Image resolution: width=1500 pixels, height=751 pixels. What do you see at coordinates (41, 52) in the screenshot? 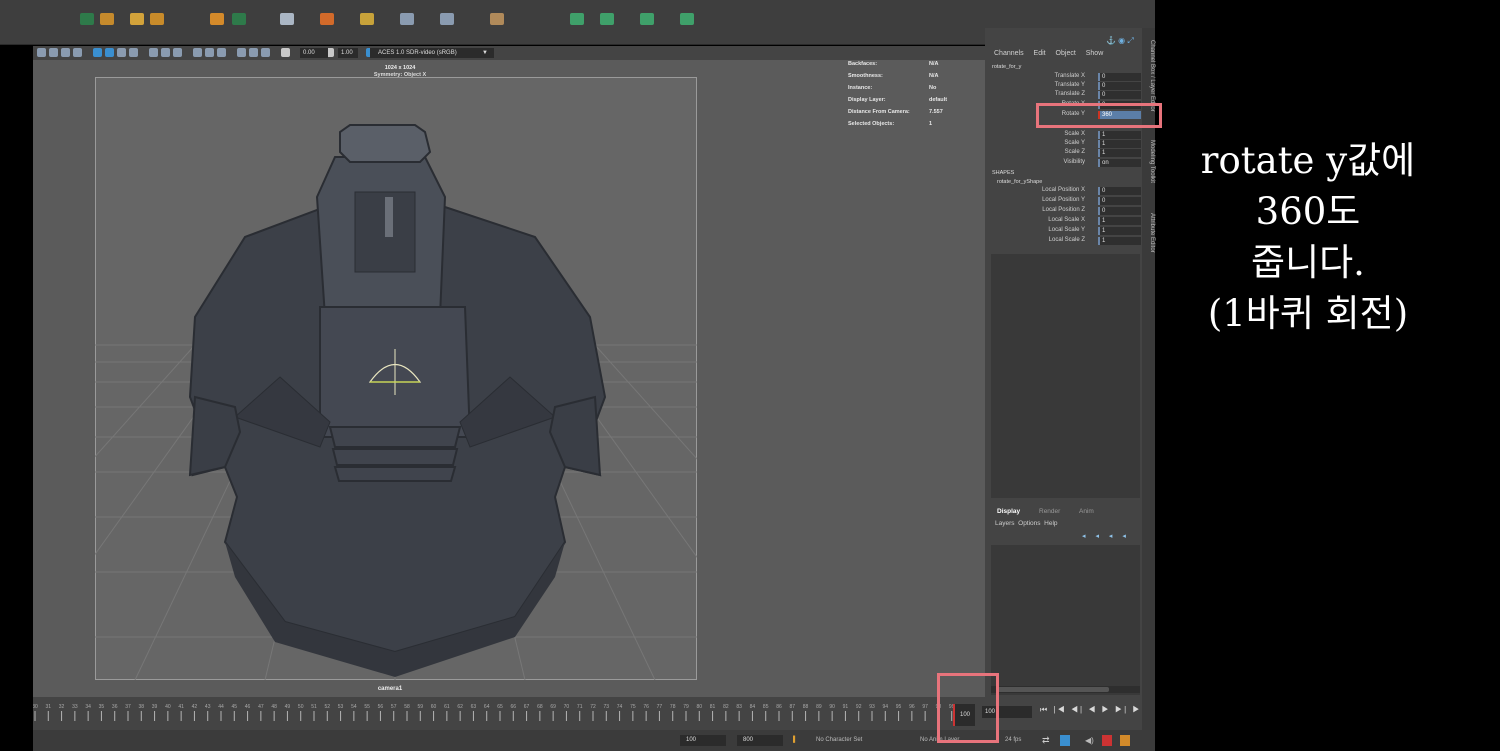
I see `camera-icon` at bounding box center [41, 52].